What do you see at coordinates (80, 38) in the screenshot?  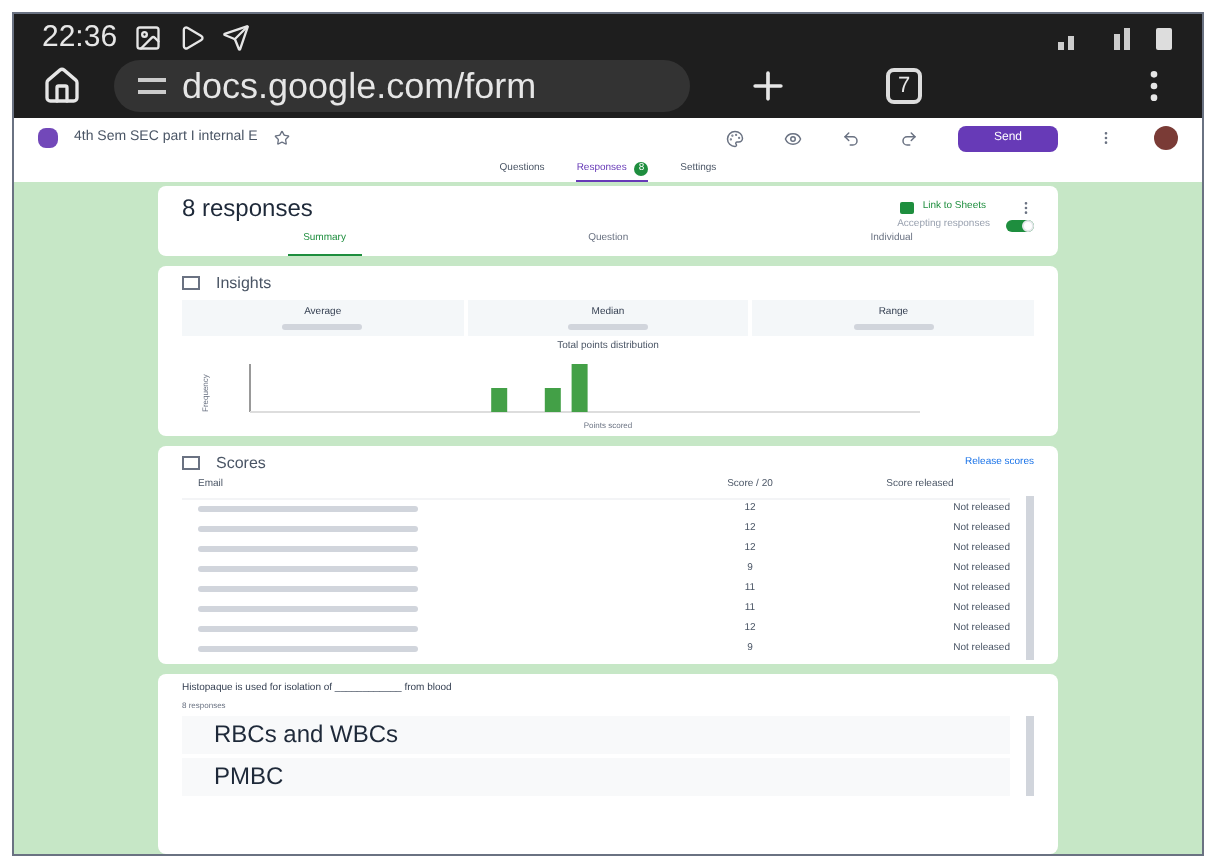 I see `status-time: 22:36` at bounding box center [80, 38].